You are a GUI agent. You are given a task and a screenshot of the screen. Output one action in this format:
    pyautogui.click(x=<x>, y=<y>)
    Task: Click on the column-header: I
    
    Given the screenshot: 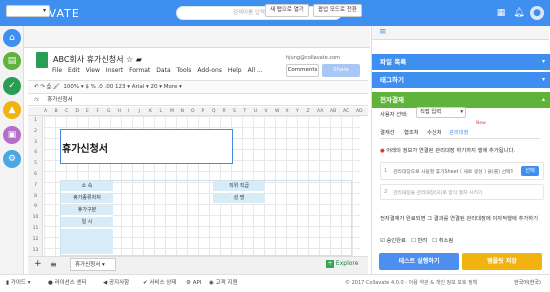 What is the action you would take?
    pyautogui.click(x=128, y=111)
    